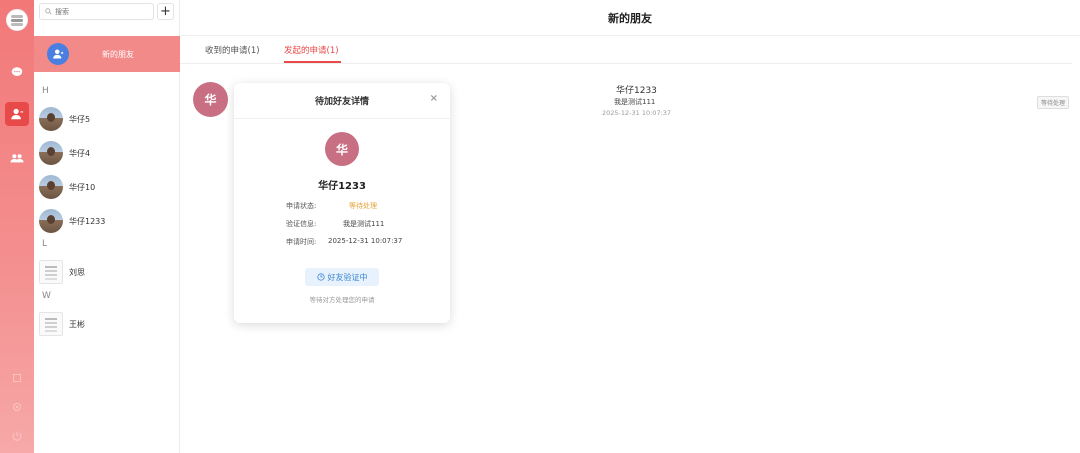  I want to click on new-friends-item: 新的朋友, so click(107, 54).